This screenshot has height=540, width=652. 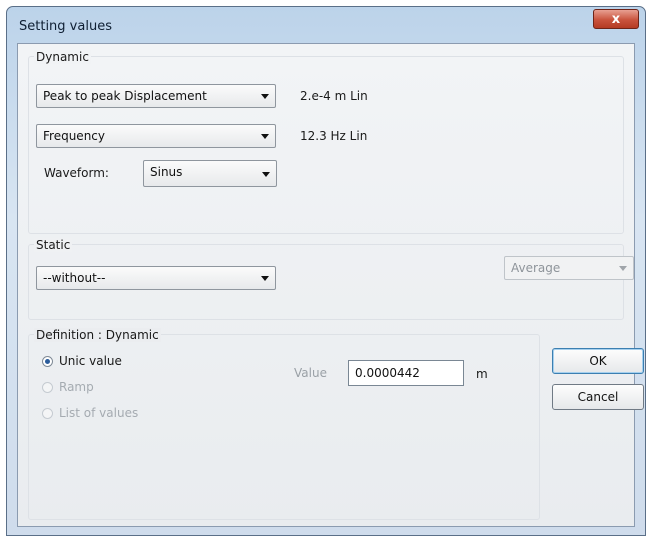 I want to click on static-group-label: Static, so click(x=53, y=245).